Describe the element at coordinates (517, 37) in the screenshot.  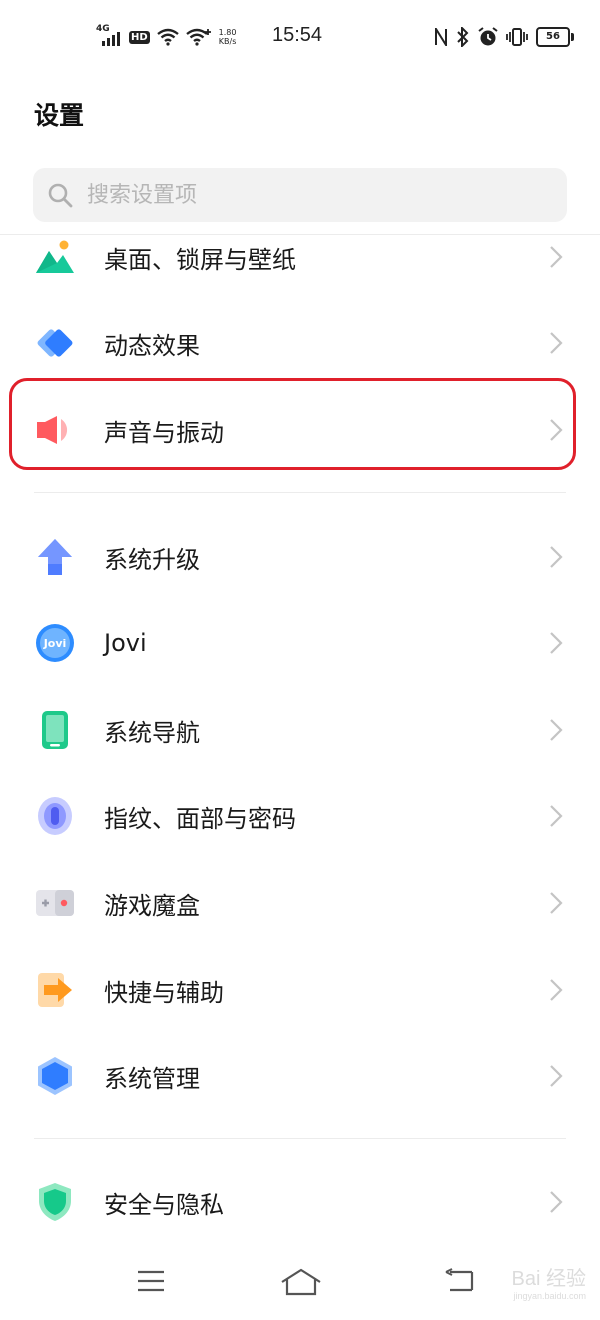
I see `vibrate-icon` at that location.